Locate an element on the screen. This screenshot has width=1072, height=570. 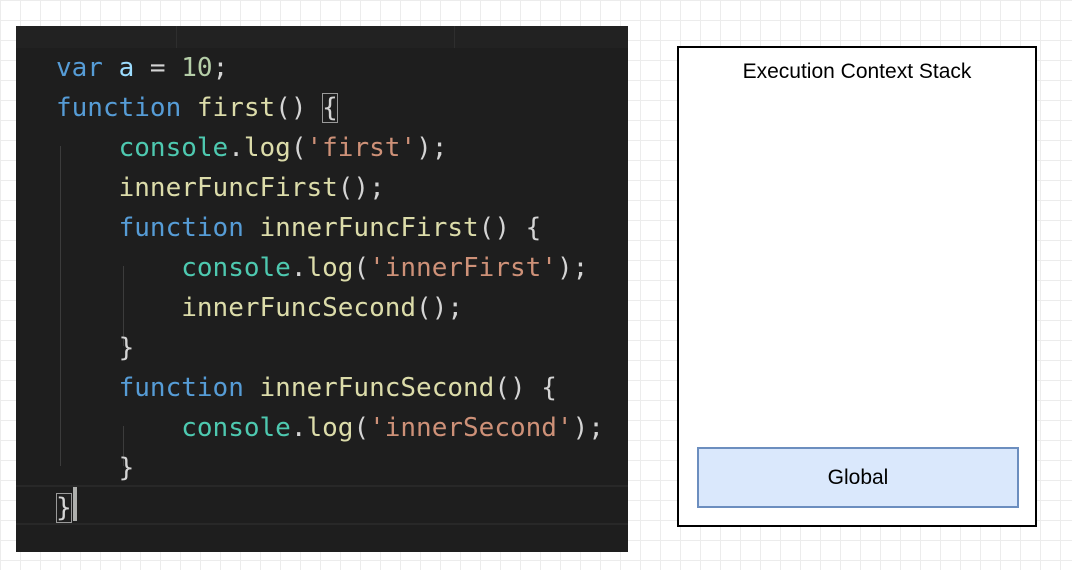
code-line: function first() { is located at coordinates (197, 108).